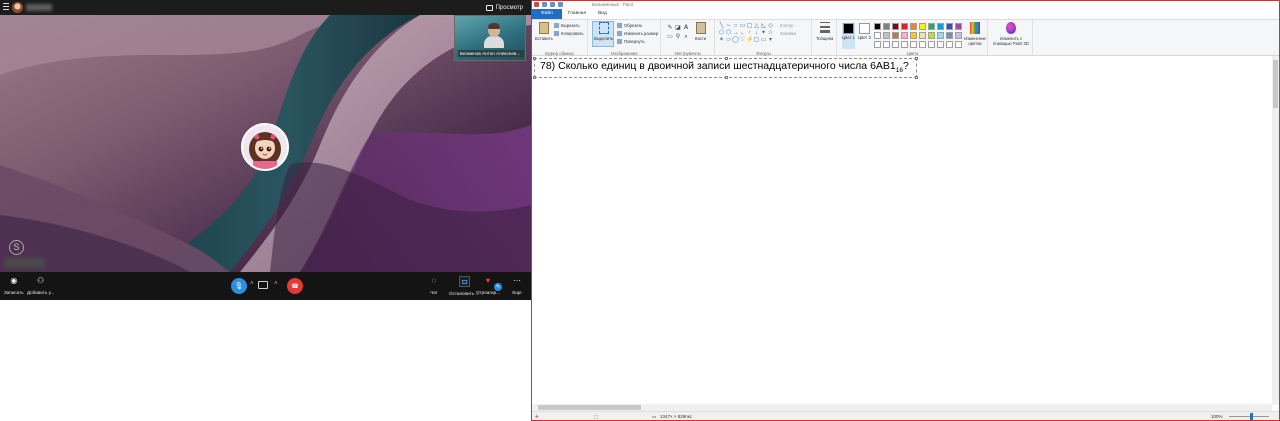 The image size is (1280, 421). Describe the element at coordinates (239, 286) in the screenshot. I see `microphone-button: 🎙︎` at that location.